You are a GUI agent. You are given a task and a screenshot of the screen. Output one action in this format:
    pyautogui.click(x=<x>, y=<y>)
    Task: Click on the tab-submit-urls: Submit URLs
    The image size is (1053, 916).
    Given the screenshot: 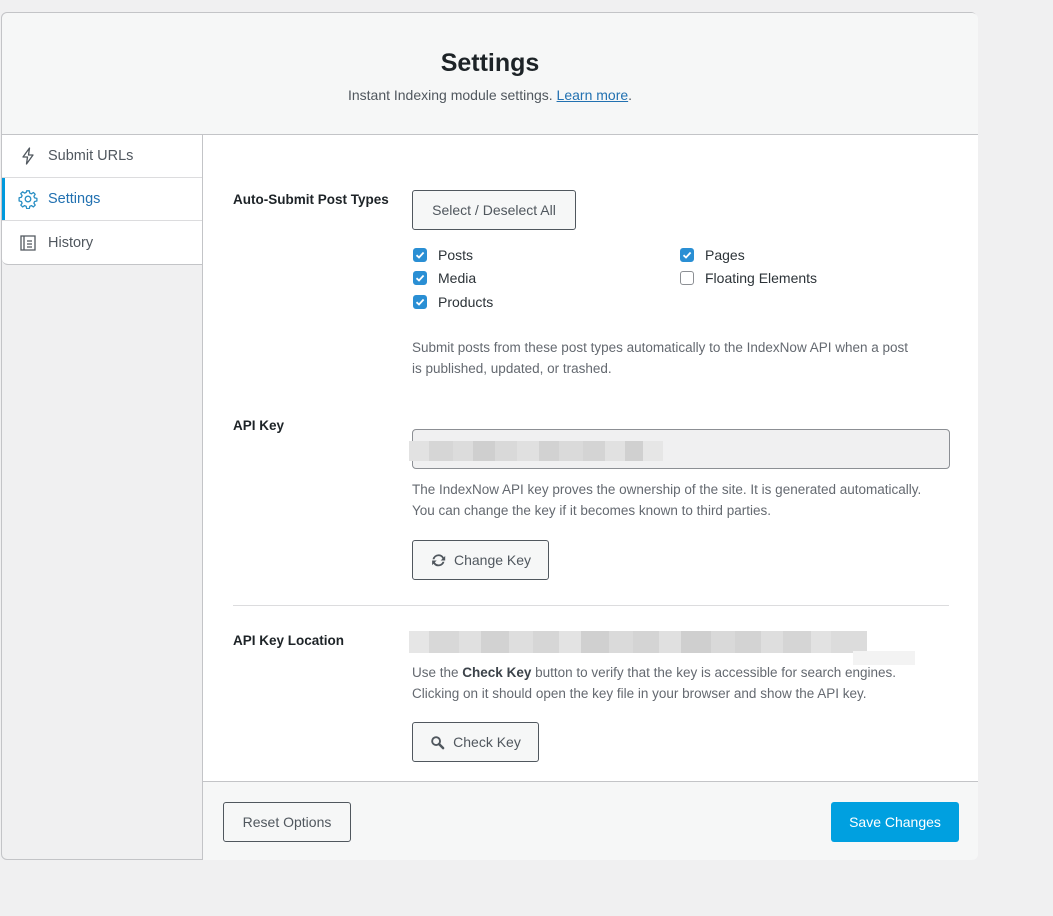 What is the action you would take?
    pyautogui.click(x=102, y=156)
    